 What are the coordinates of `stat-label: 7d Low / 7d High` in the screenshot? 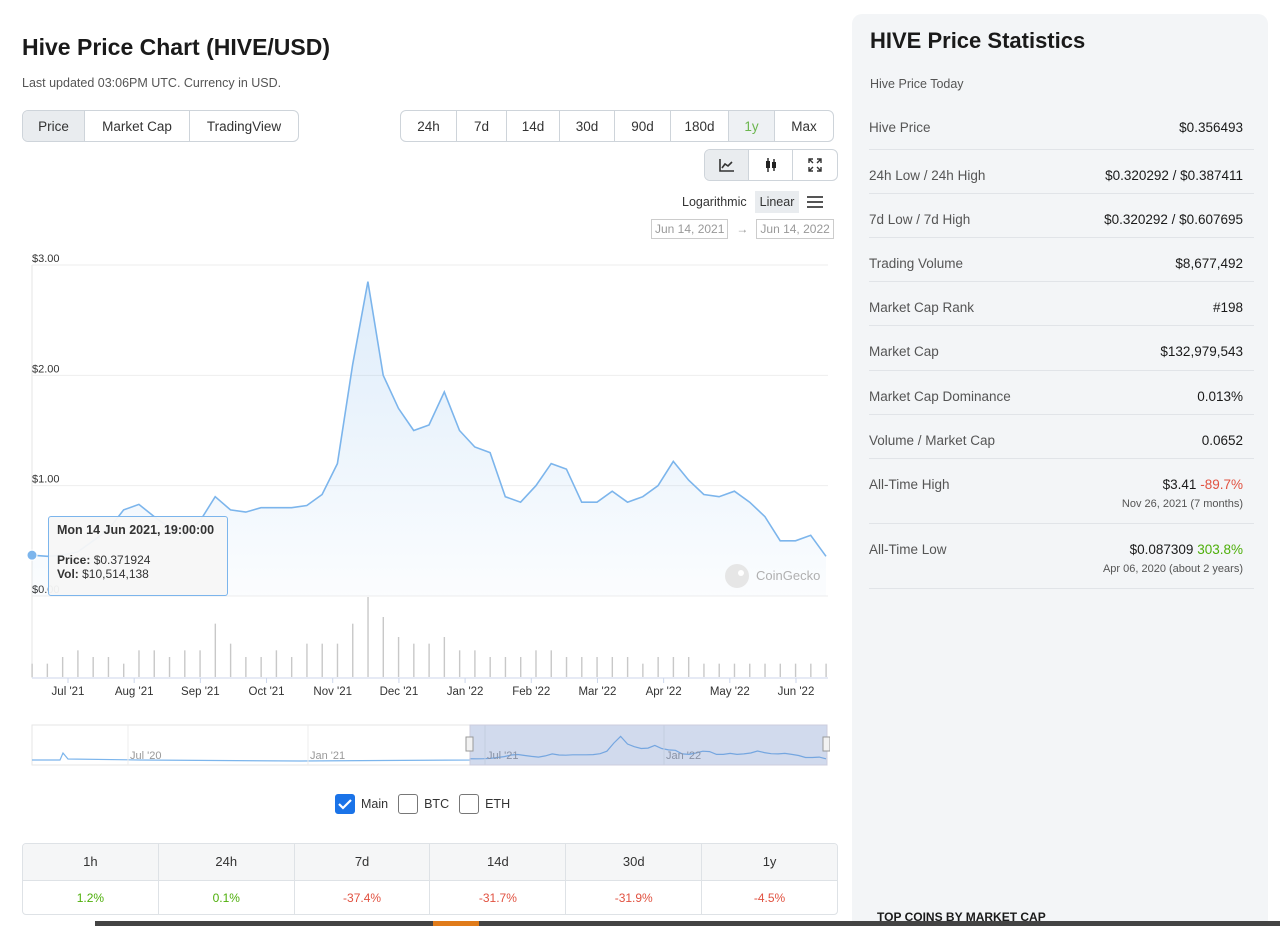 It's located at (920, 219).